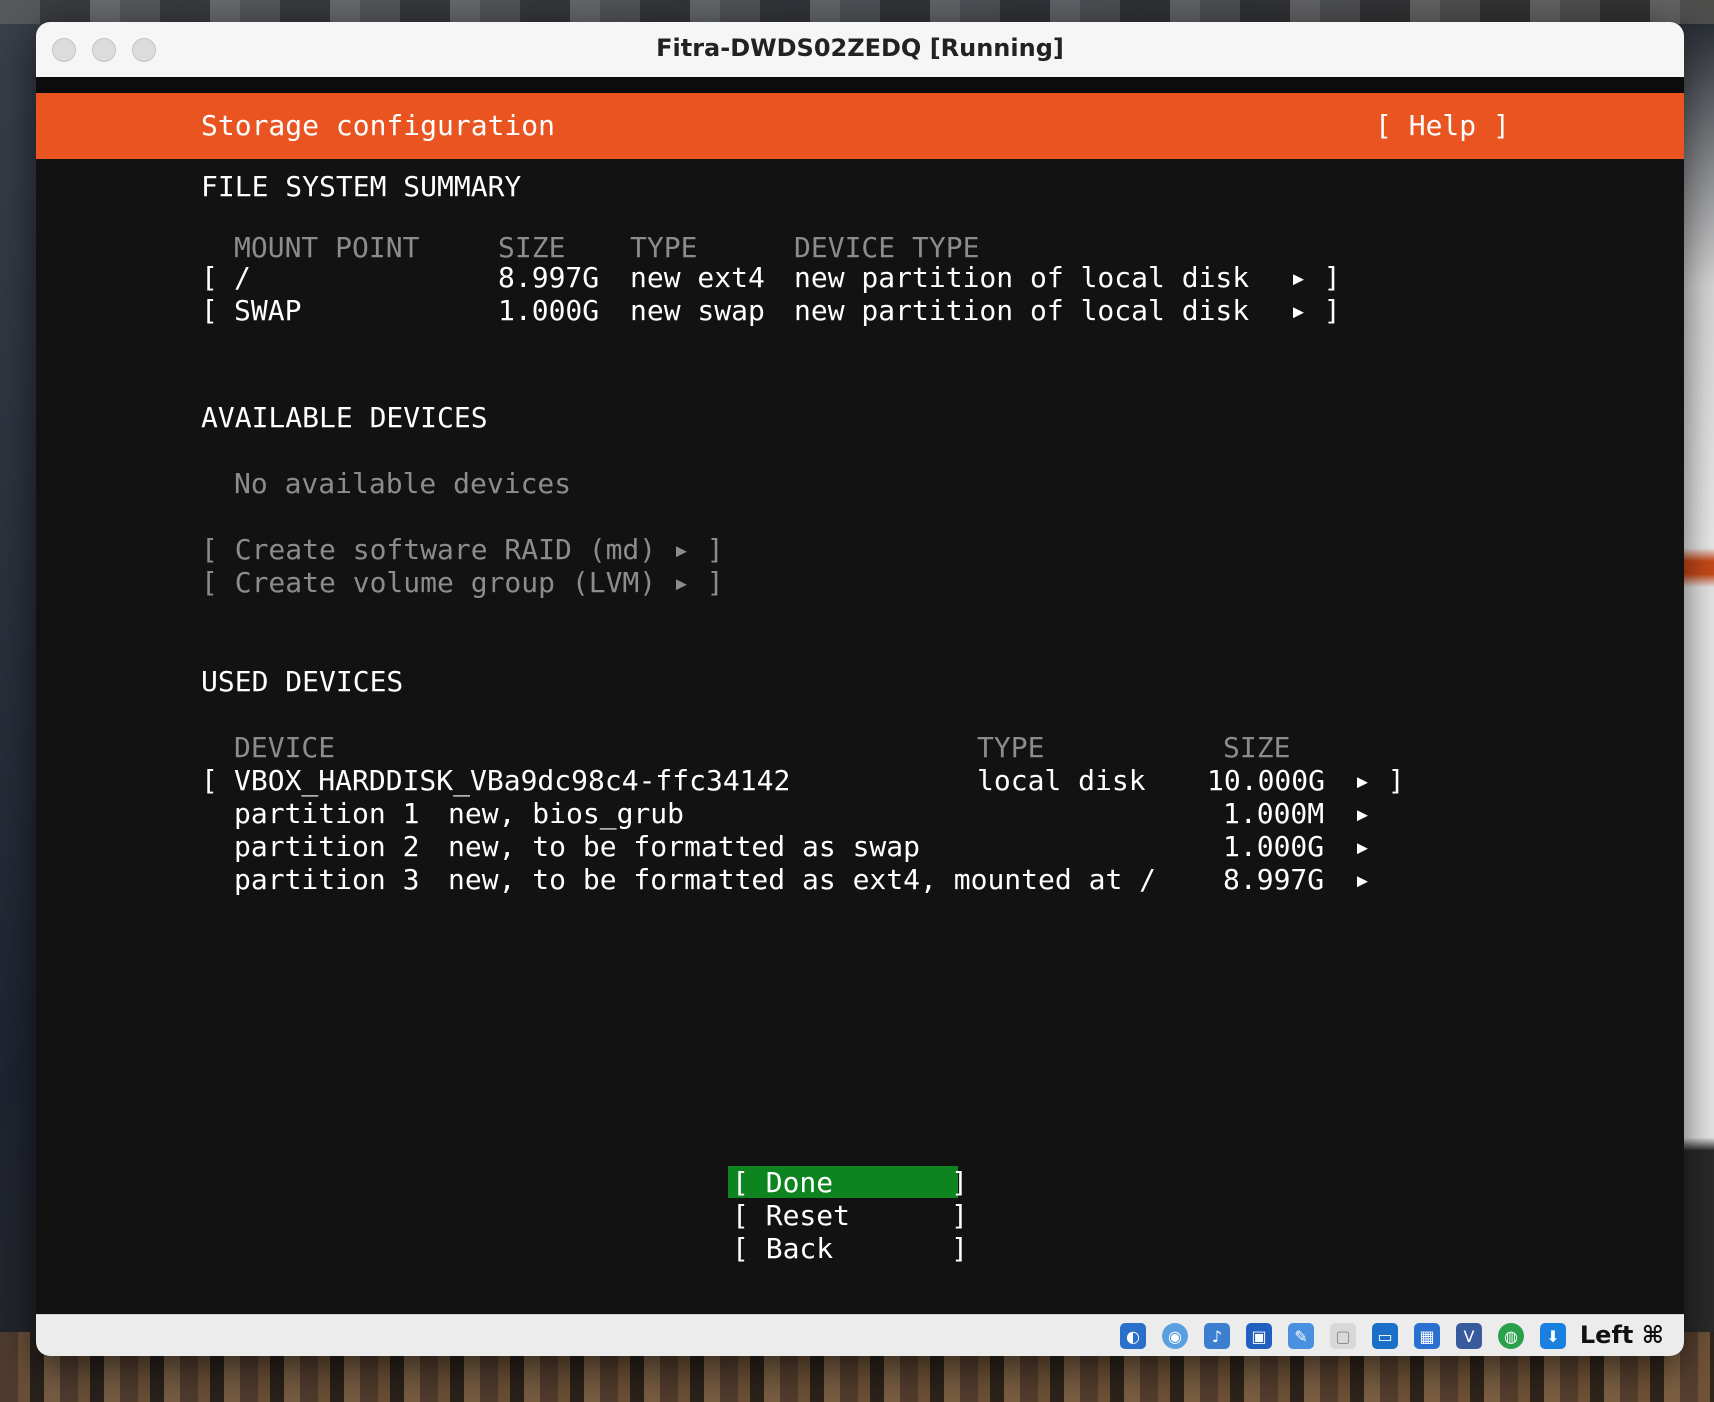  What do you see at coordinates (850, 1248) in the screenshot?
I see `back-button: [ Back ]` at bounding box center [850, 1248].